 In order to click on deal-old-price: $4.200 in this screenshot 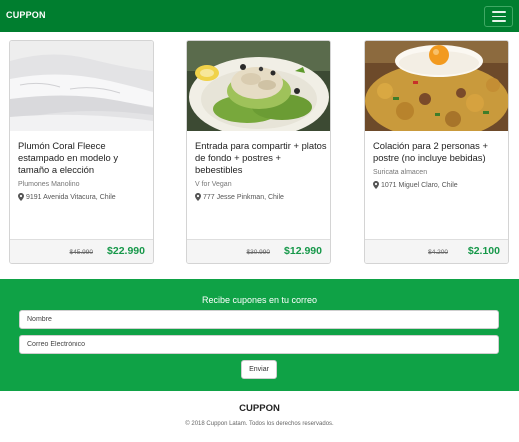, I will do `click(438, 252)`.